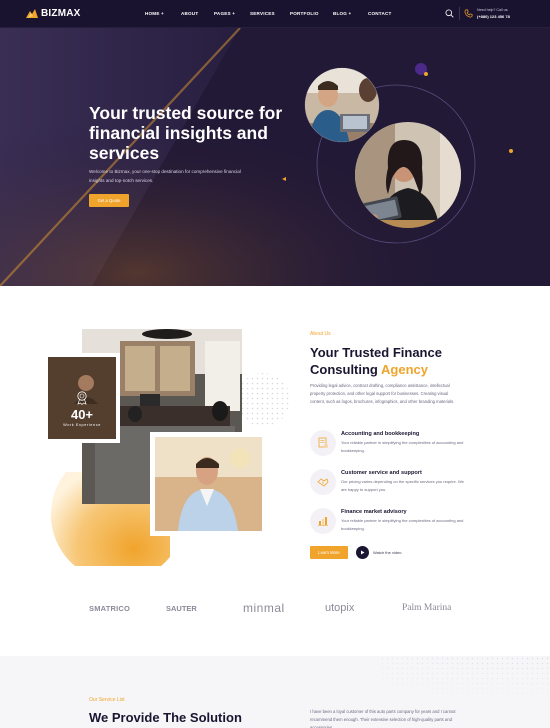 The image size is (550, 728). I want to click on contact-label: Need help? Call us:, so click(493, 10).